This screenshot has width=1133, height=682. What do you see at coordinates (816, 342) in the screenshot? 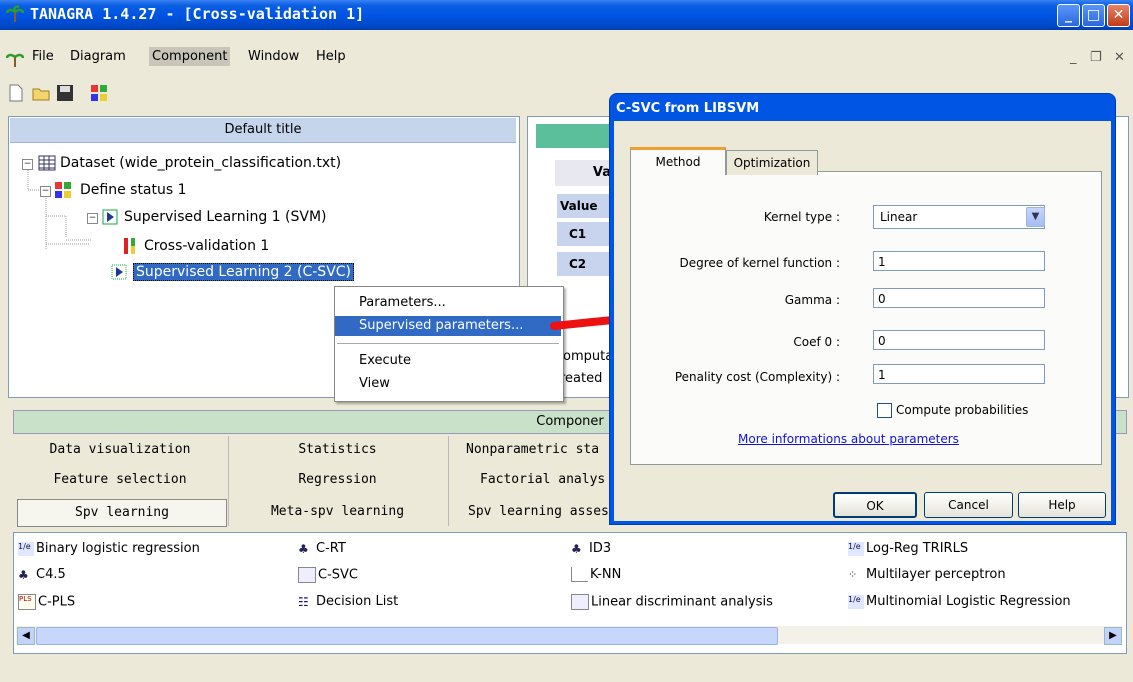
I see `coef0-label: Coef 0 :` at bounding box center [816, 342].